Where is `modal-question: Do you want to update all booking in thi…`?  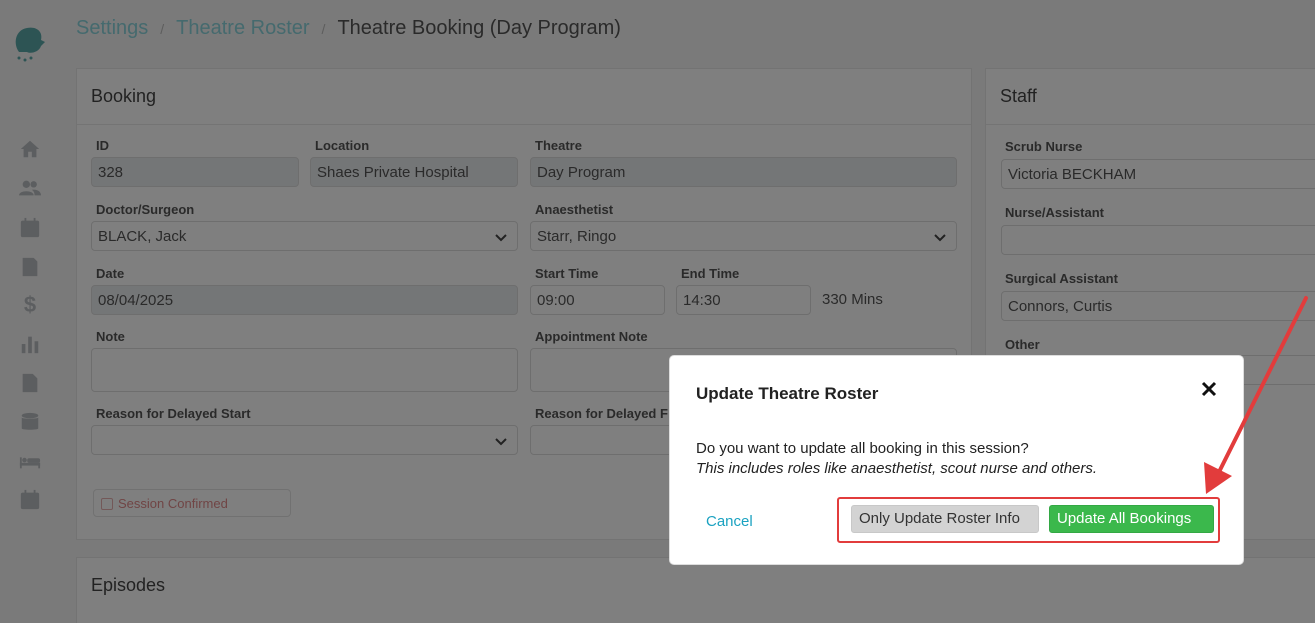
modal-question: Do you want to update all booking in thi… is located at coordinates (862, 448).